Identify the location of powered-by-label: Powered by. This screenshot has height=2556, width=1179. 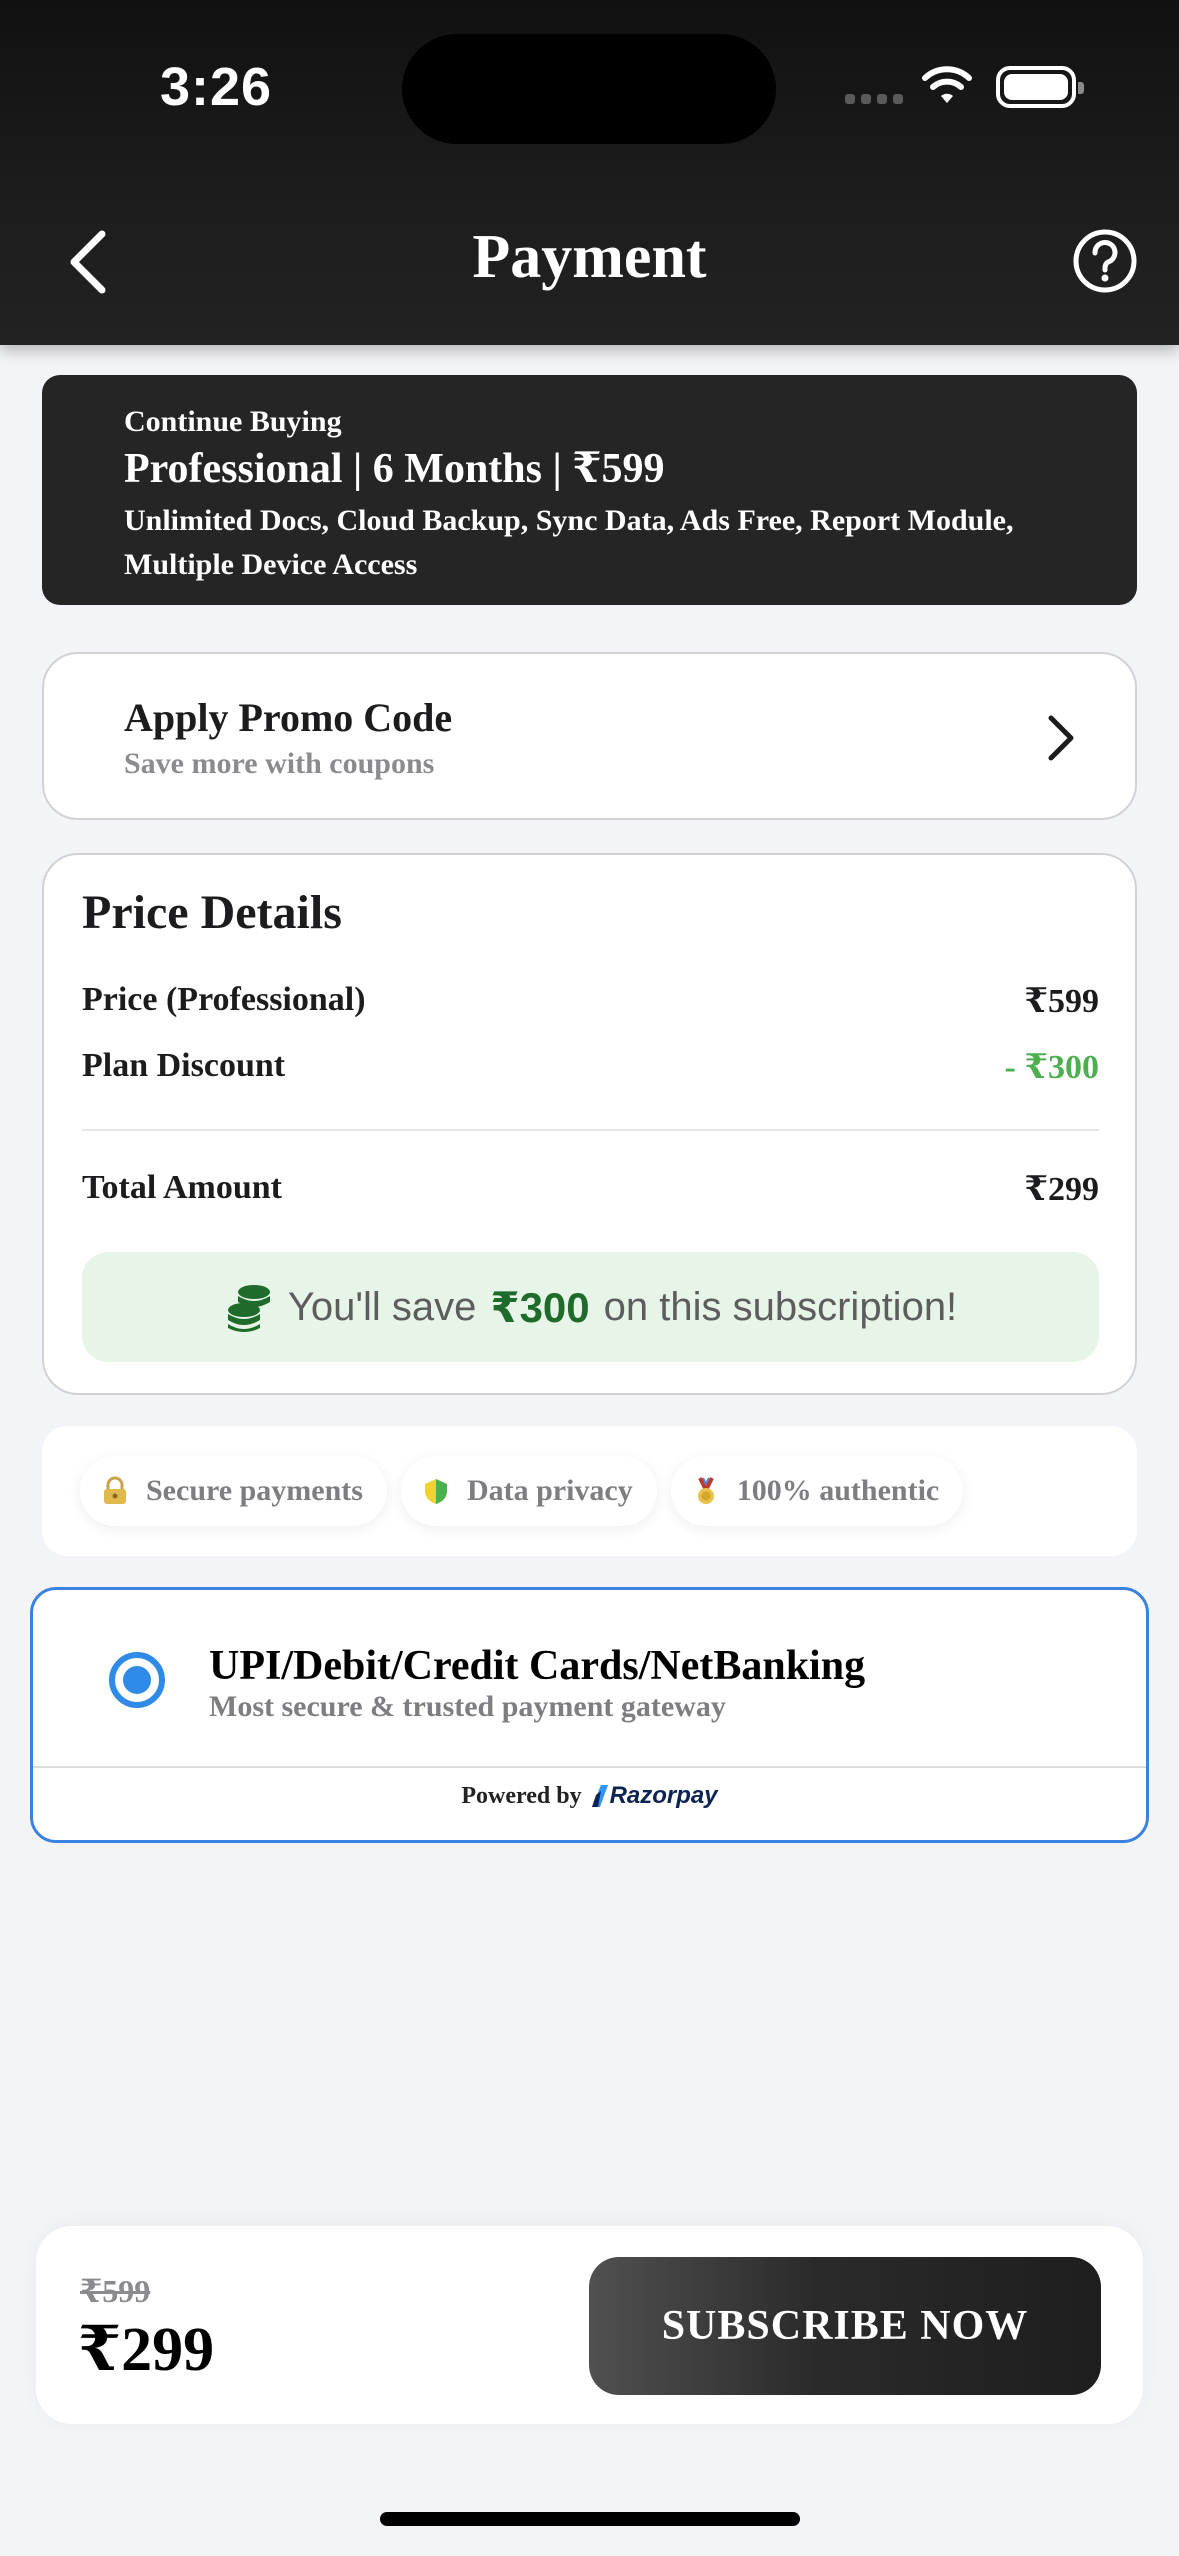
(521, 1795).